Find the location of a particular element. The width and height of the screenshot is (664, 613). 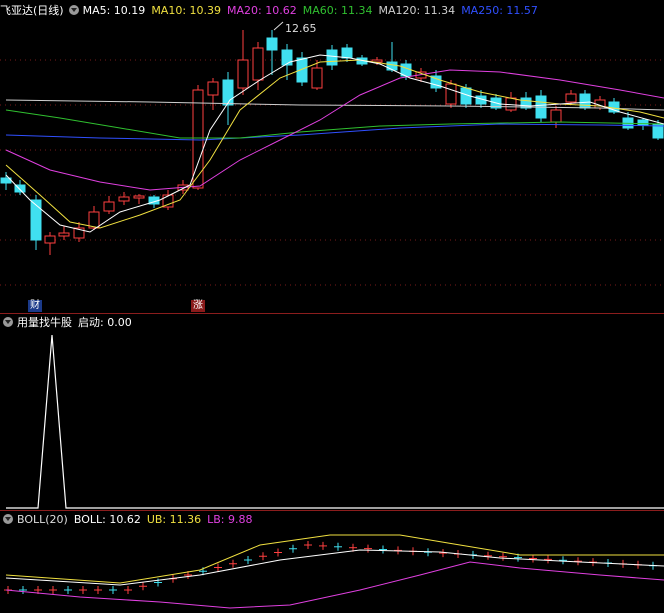

ma-value-0: MA5: 10.19 is located at coordinates (114, 10).